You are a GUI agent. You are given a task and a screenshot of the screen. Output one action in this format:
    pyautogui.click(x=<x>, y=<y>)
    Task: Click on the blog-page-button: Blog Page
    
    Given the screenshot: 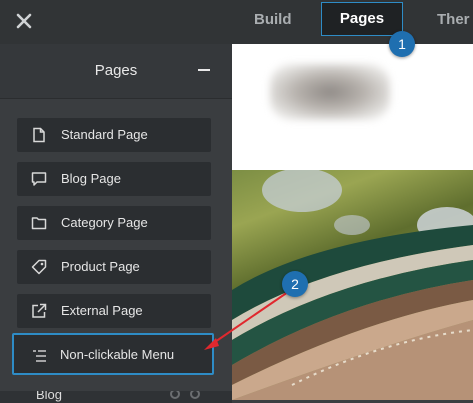 What is the action you would take?
    pyautogui.click(x=114, y=179)
    